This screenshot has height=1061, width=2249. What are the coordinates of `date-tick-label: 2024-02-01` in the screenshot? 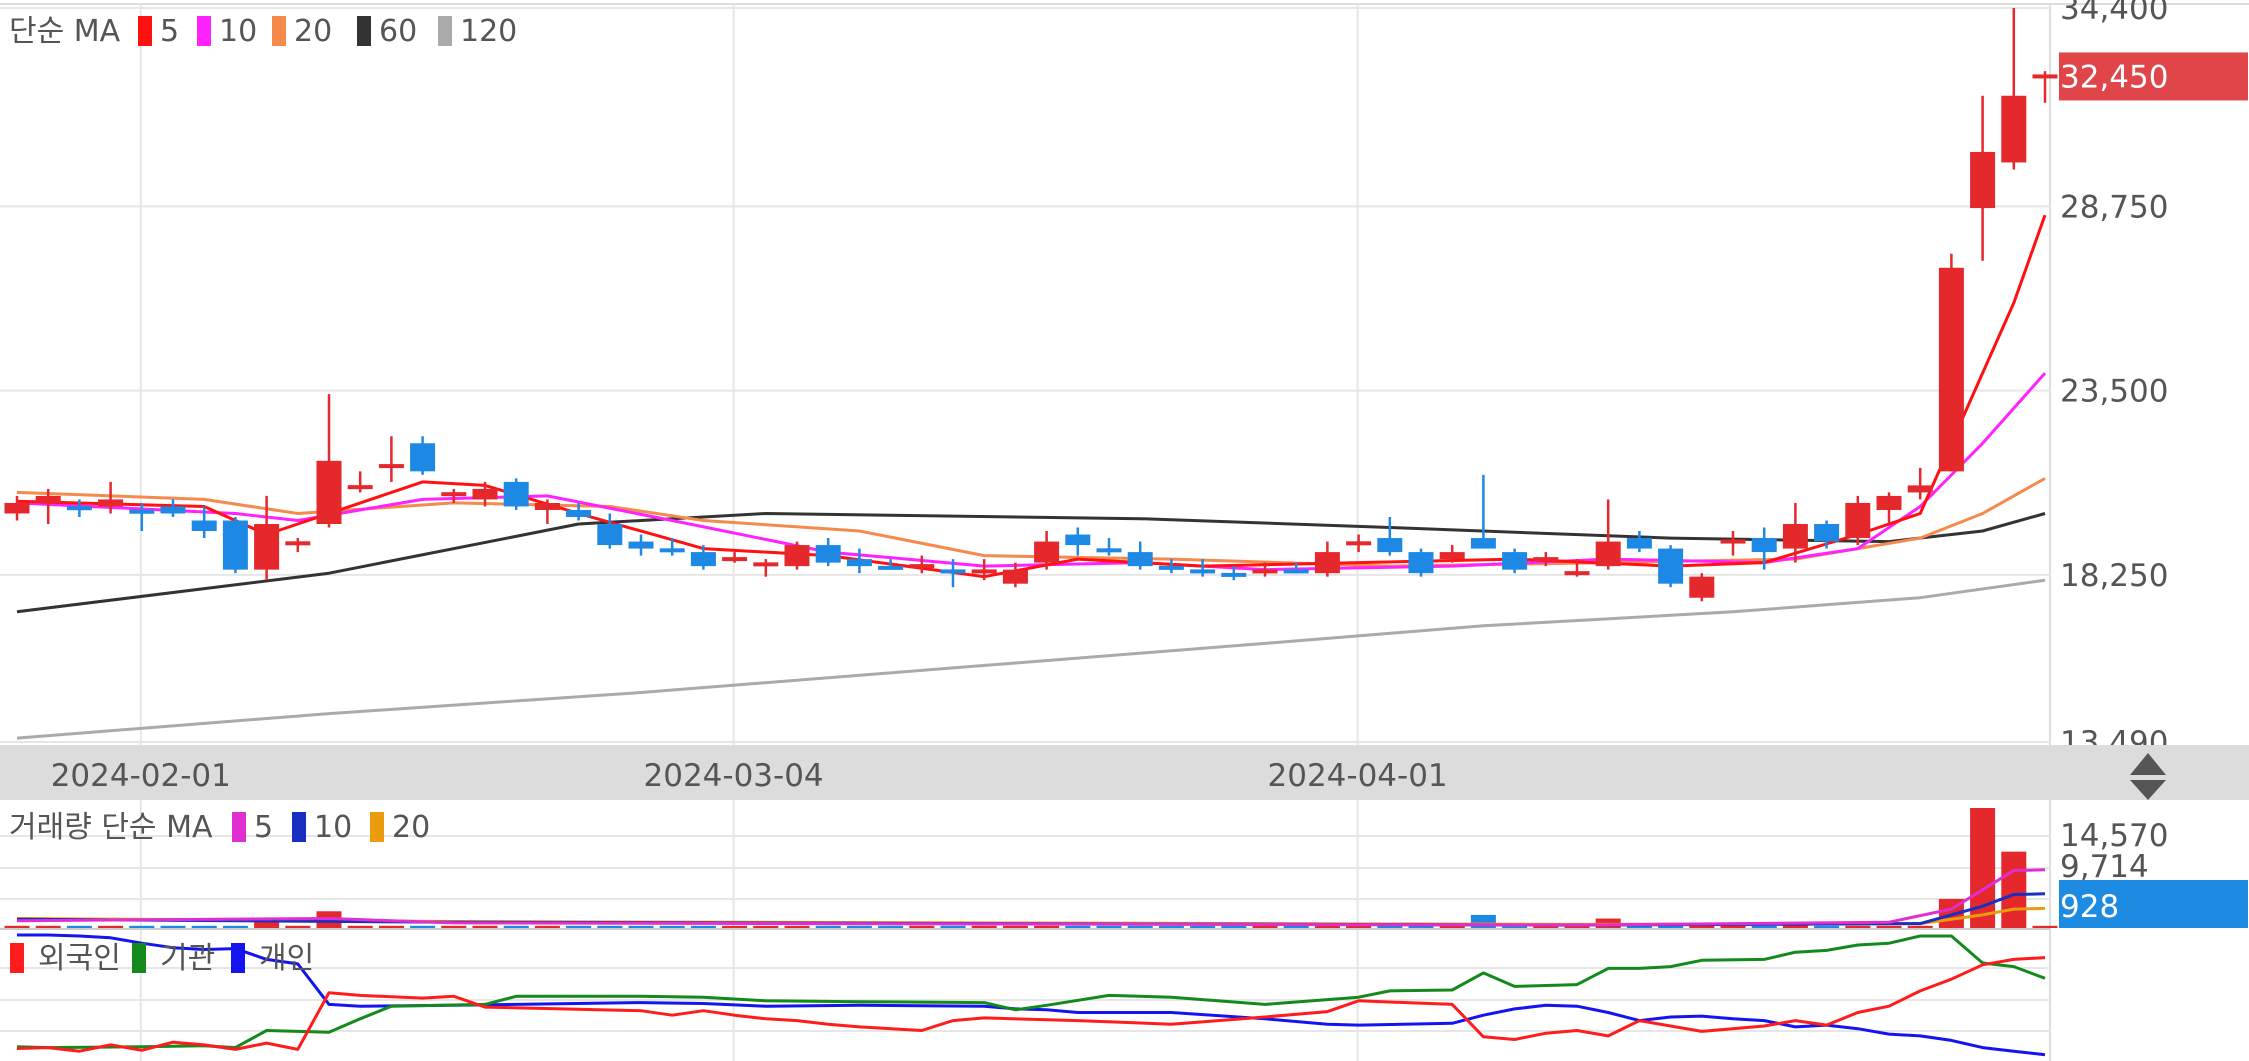 It's located at (141, 776).